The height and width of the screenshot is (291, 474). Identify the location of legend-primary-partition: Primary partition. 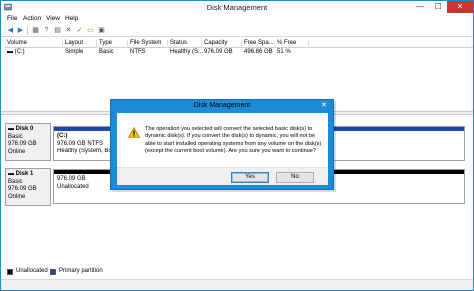
(81, 271).